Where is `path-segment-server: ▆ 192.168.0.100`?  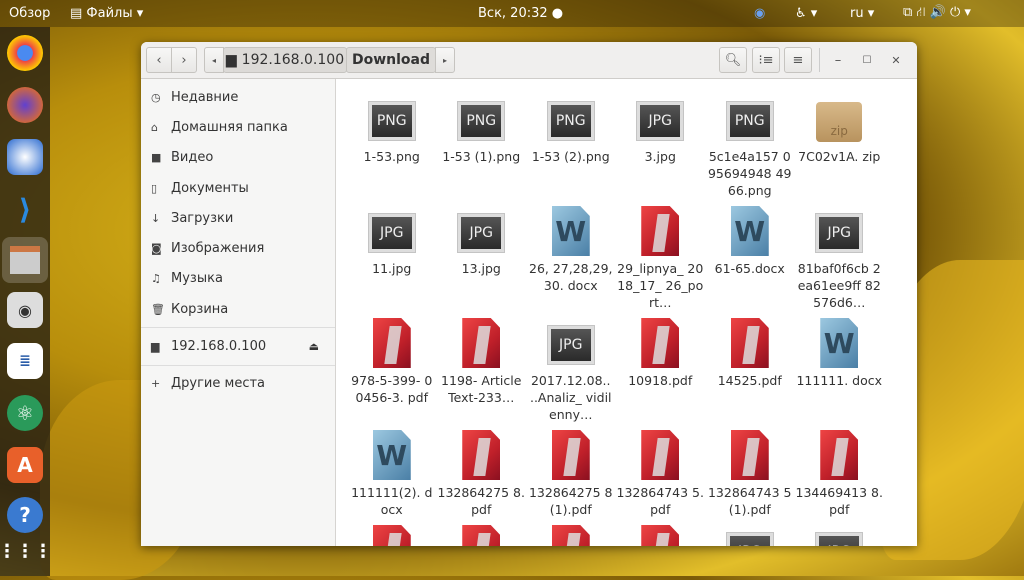 path-segment-server: ▆ 192.168.0.100 is located at coordinates (285, 60).